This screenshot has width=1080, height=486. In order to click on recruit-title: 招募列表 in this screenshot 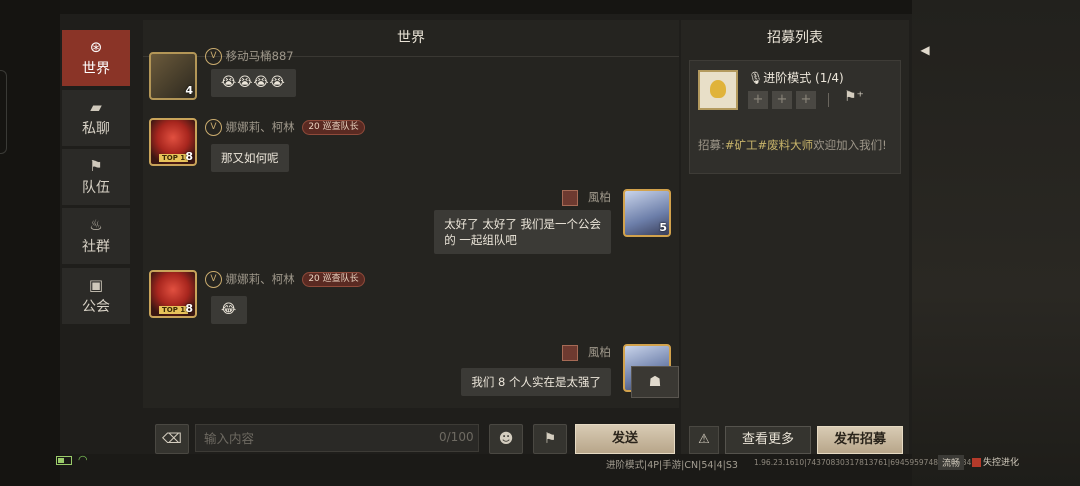, I will do `click(795, 38)`.